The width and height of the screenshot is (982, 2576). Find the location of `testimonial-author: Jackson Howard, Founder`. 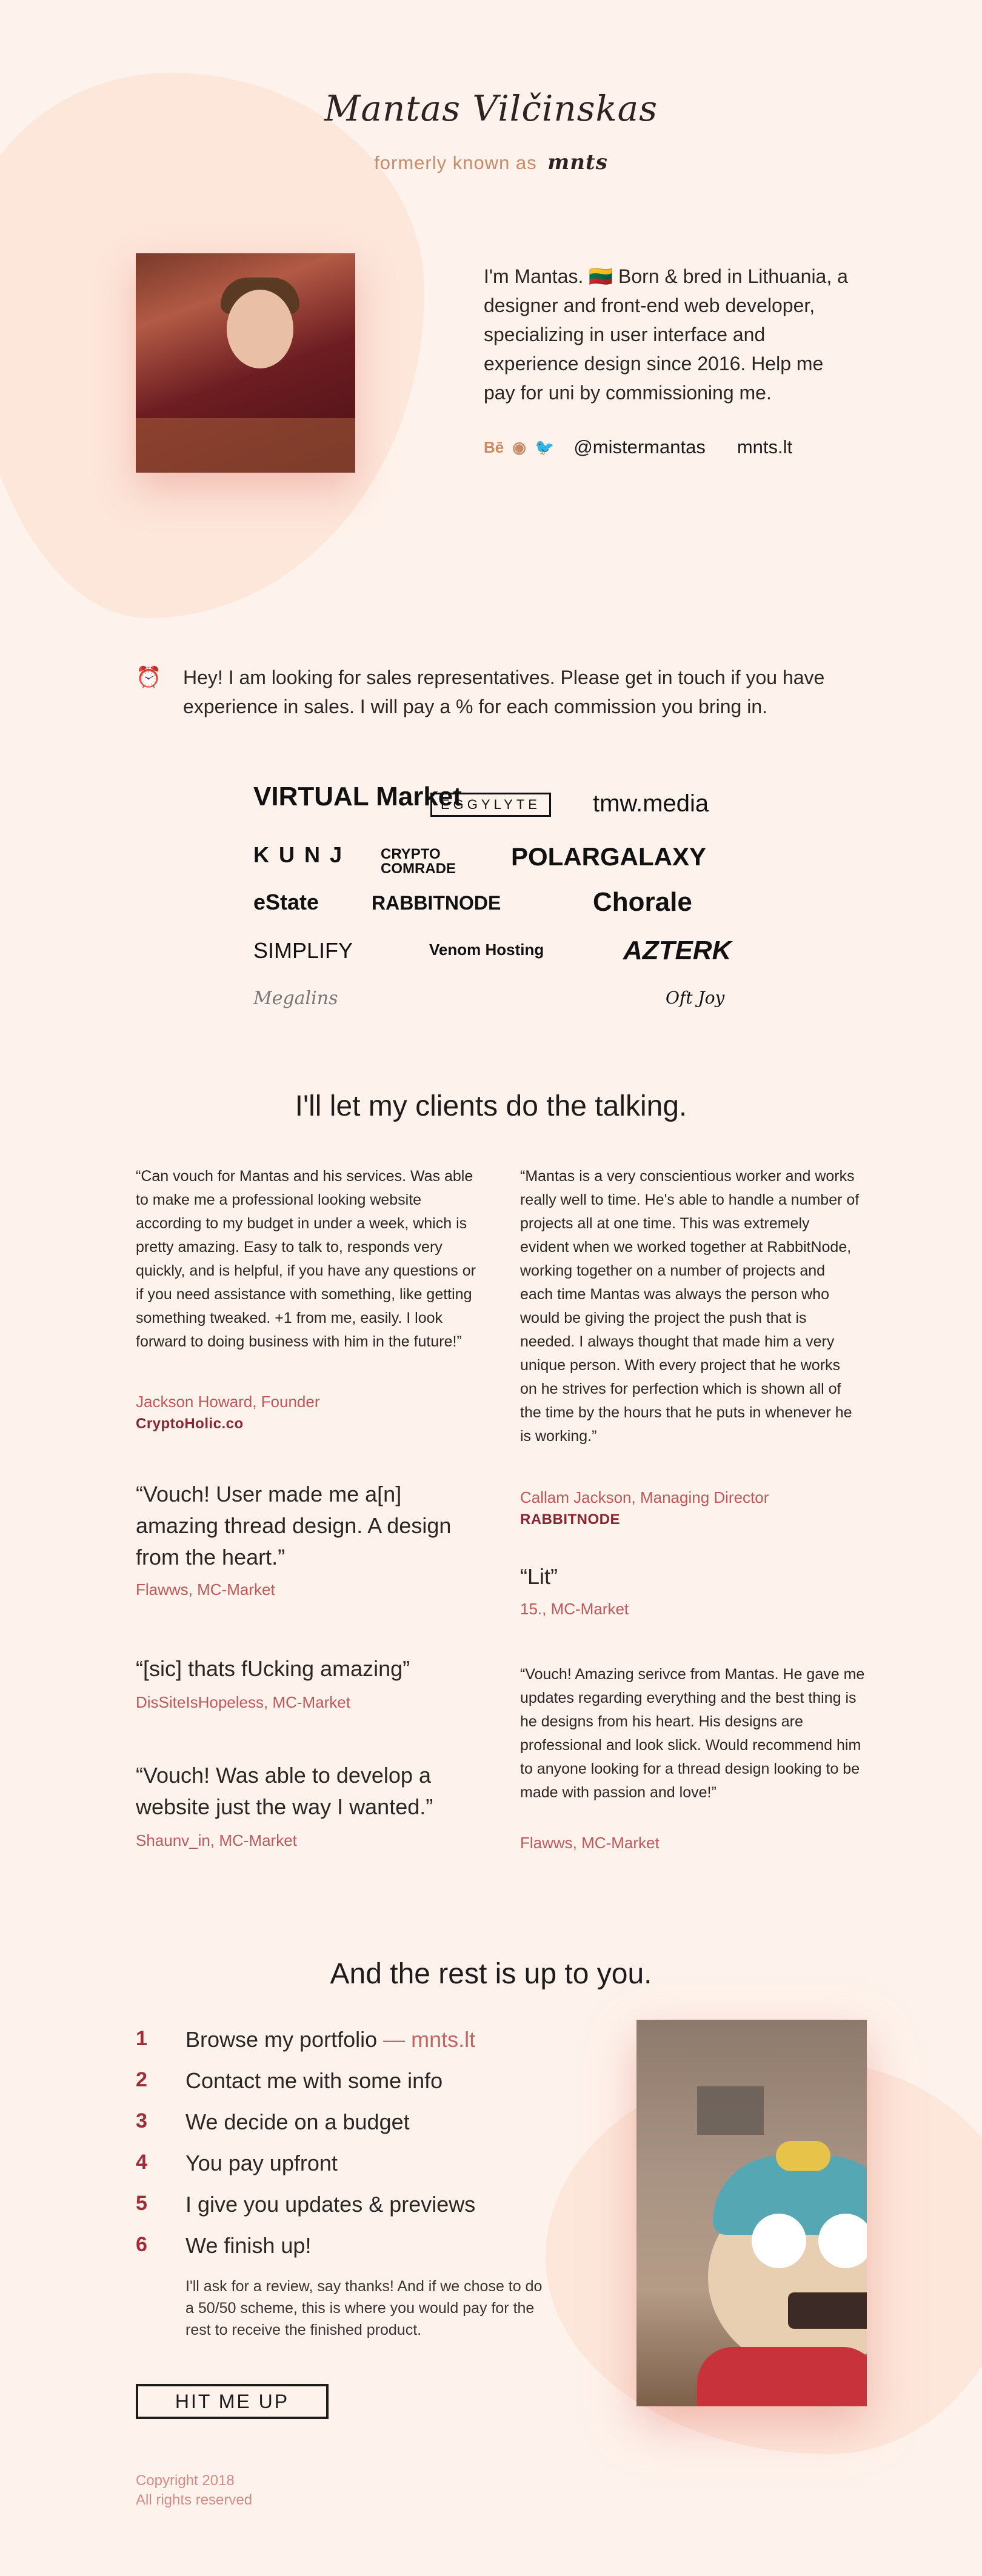

testimonial-author: Jackson Howard, Founder is located at coordinates (228, 1402).